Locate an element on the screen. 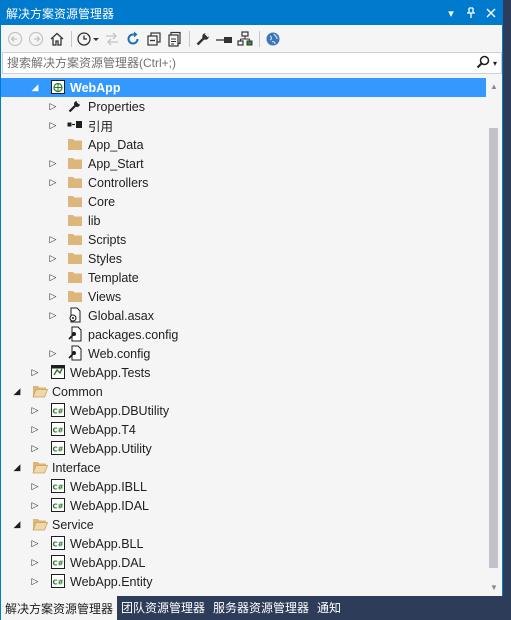  tree-item-ibll: ▷ C# WebApp.IBLL is located at coordinates (243, 486).